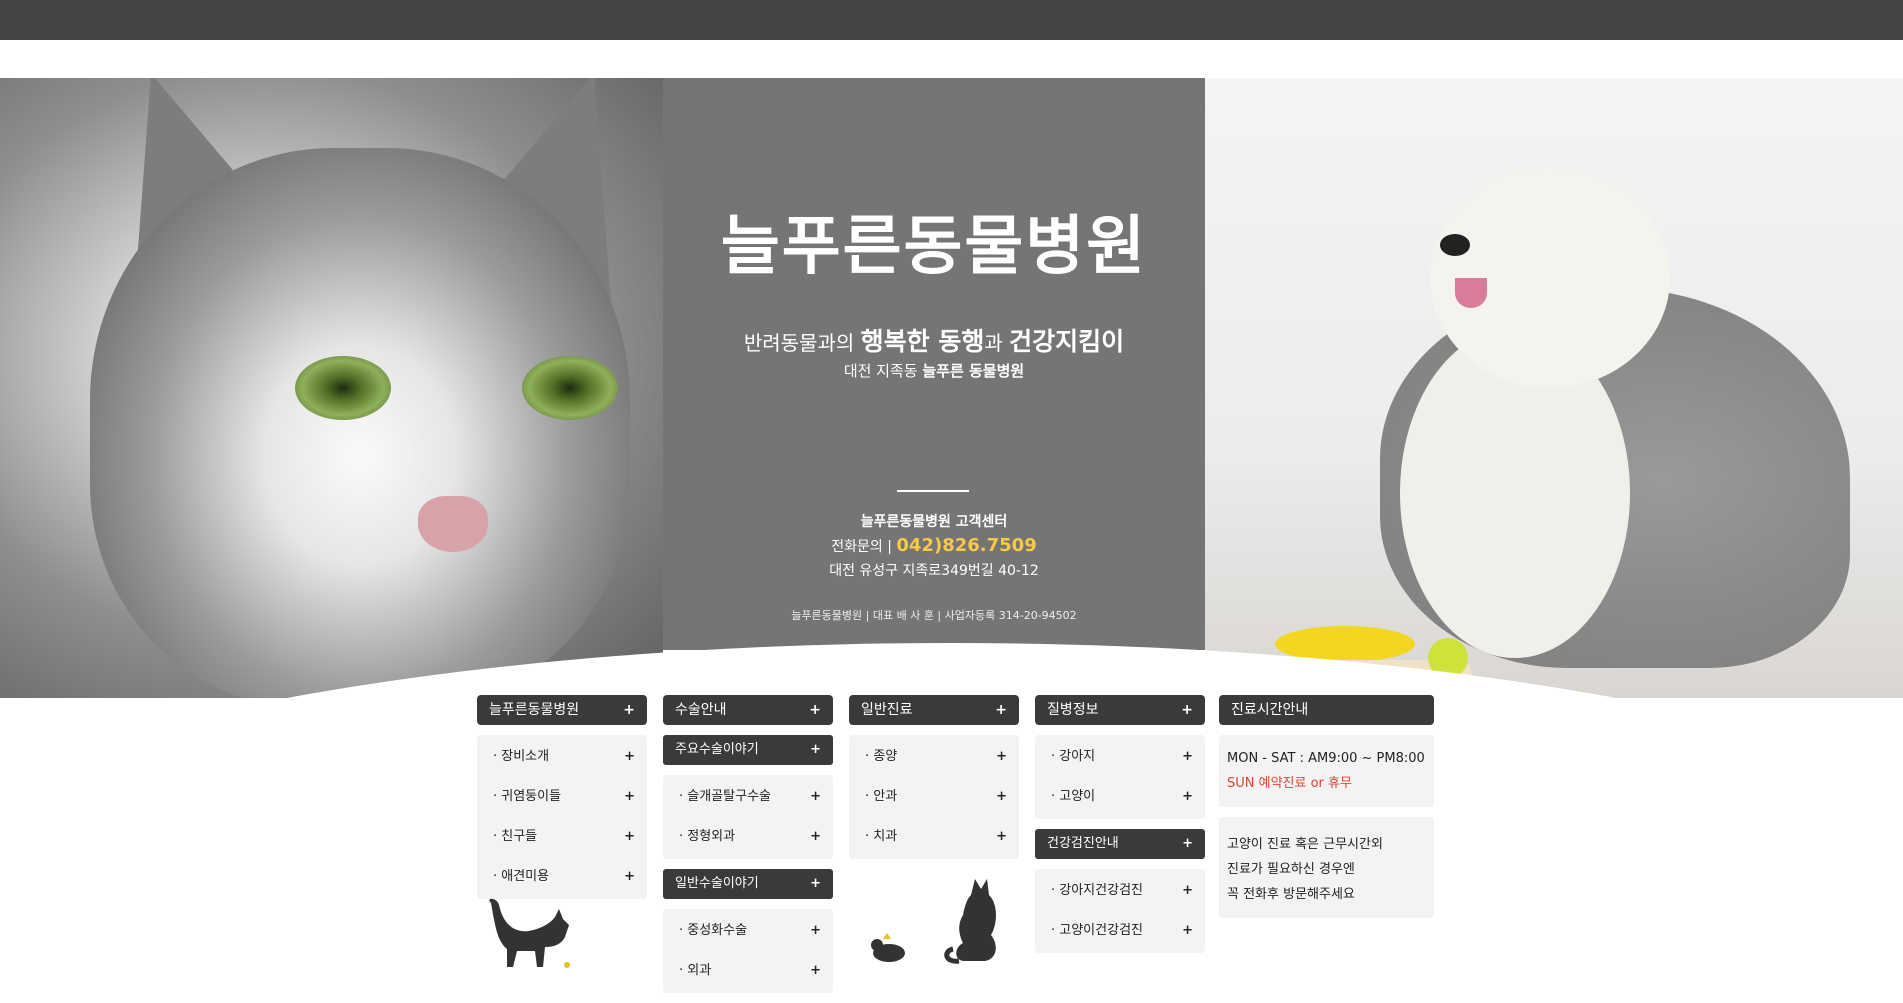 This screenshot has height=1003, width=1903. What do you see at coordinates (881, 796) in the screenshot?
I see `menu-item-label: · 안과` at bounding box center [881, 796].